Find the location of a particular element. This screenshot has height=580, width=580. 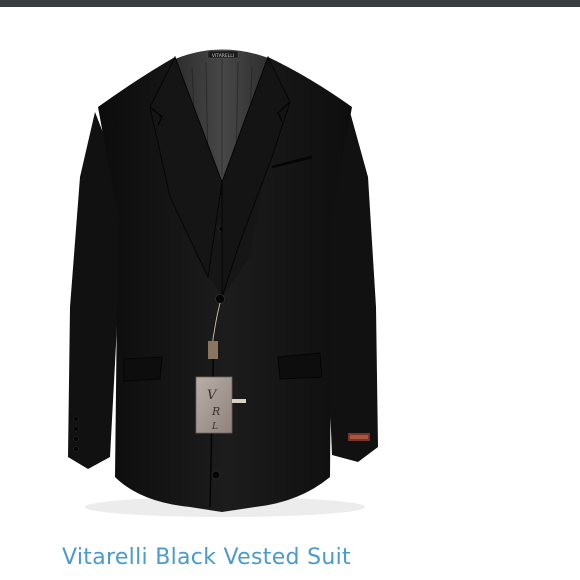

product-title: Vitarelli Black Vested Suit is located at coordinates (206, 557).